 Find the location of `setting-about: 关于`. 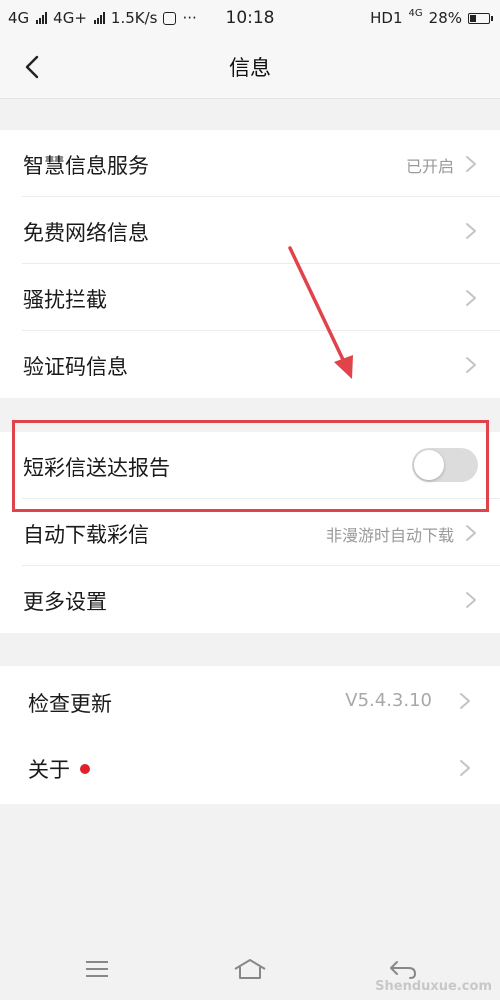

setting-about: 关于 is located at coordinates (250, 770).